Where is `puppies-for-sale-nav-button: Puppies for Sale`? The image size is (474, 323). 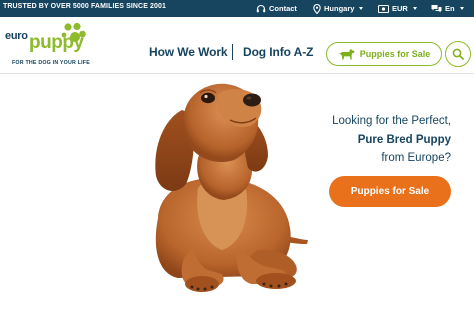
puppies-for-sale-nav-button: Puppies for Sale is located at coordinates (384, 54).